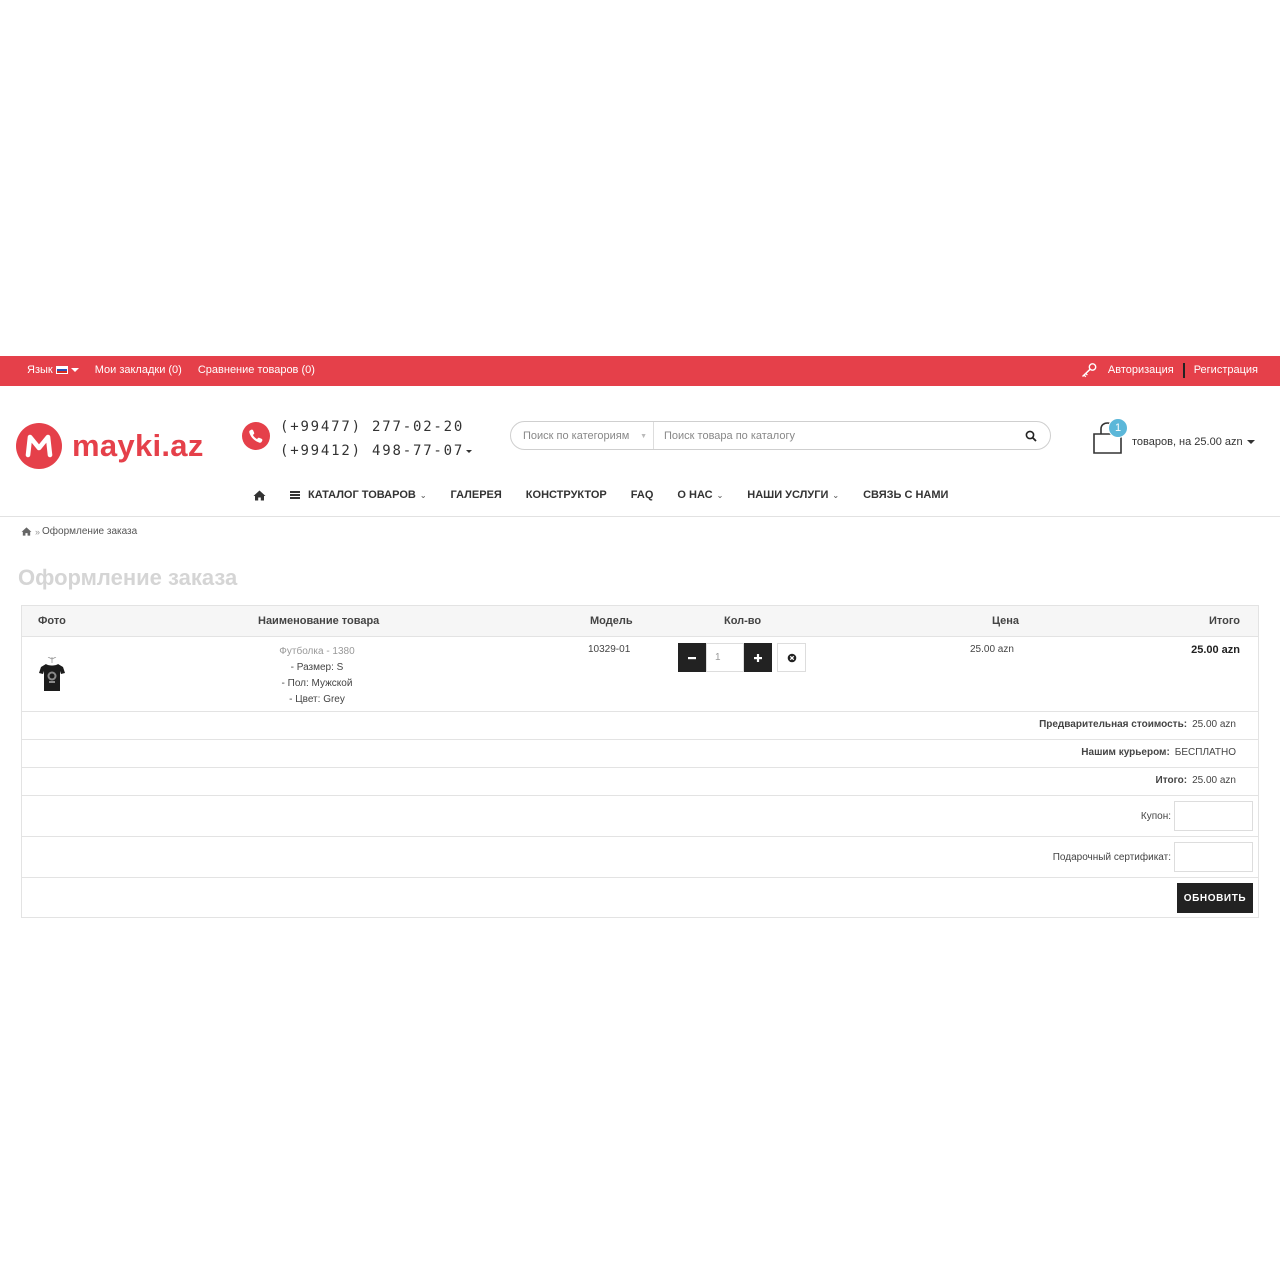 This screenshot has height=1280, width=1280. What do you see at coordinates (1125, 752) in the screenshot?
I see `shipping-label: Нашим курьером:` at bounding box center [1125, 752].